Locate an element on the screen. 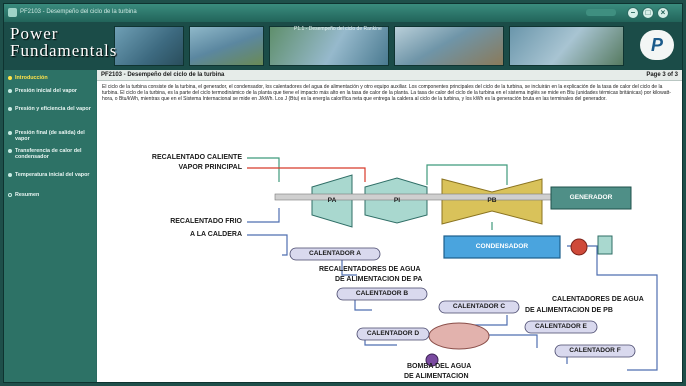 This screenshot has width=686, height=386. app-icon is located at coordinates (12, 12).